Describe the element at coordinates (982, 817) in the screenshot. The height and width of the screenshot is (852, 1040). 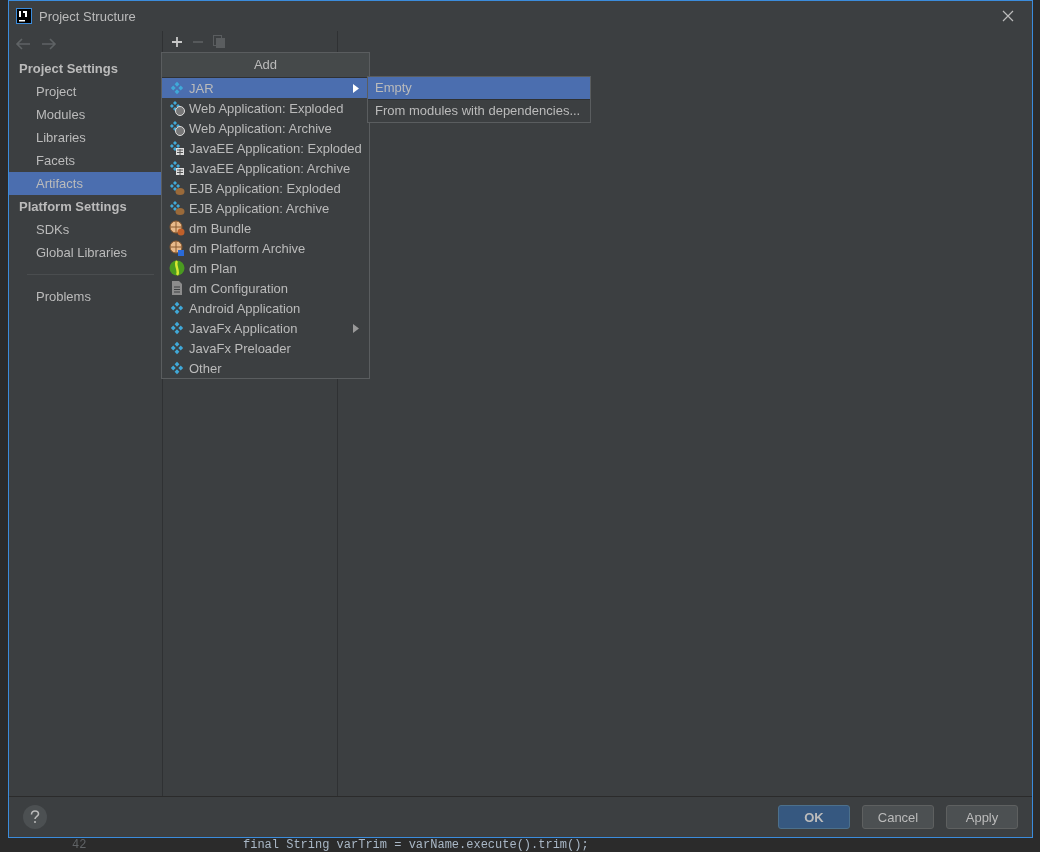
I see `dialog-button: Apply` at that location.